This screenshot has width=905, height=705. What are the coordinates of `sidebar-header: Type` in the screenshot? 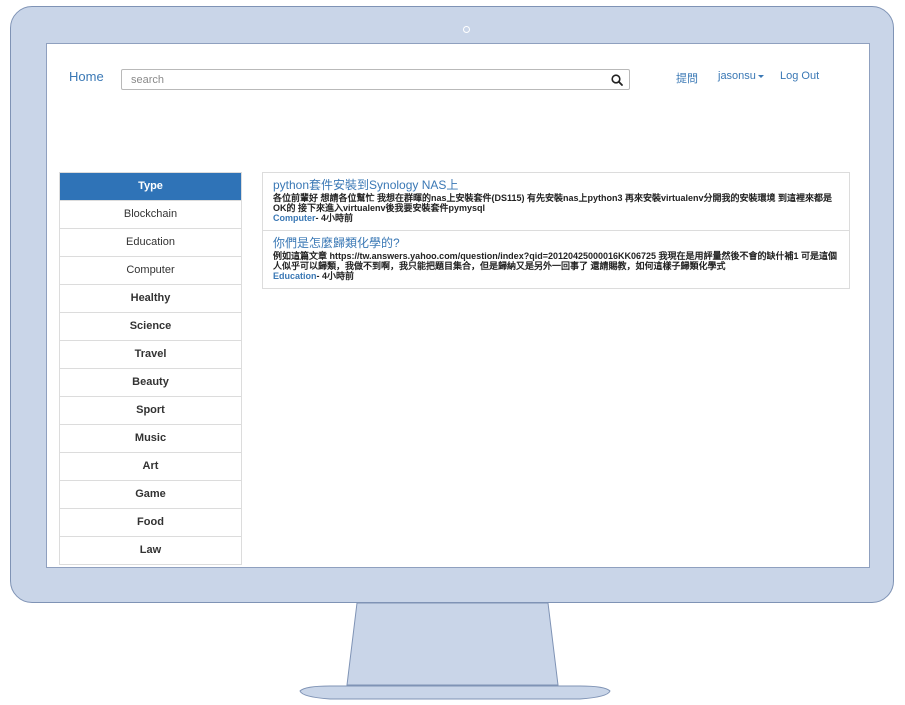 It's located at (150, 186).